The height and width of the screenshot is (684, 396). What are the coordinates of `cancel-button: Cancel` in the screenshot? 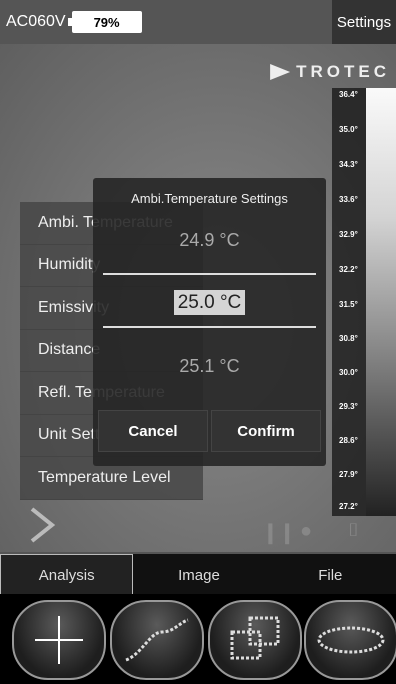 It's located at (153, 431).